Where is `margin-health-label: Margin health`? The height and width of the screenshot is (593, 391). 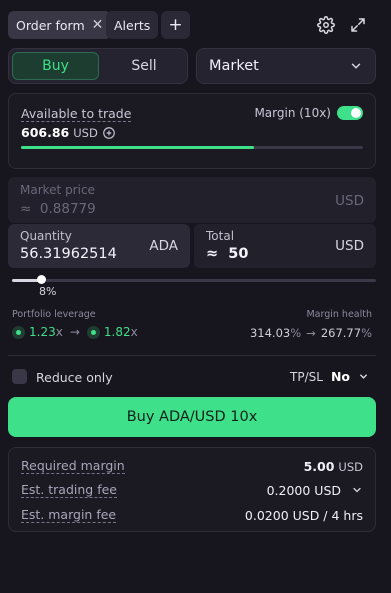
margin-health-label: Margin health is located at coordinates (339, 314).